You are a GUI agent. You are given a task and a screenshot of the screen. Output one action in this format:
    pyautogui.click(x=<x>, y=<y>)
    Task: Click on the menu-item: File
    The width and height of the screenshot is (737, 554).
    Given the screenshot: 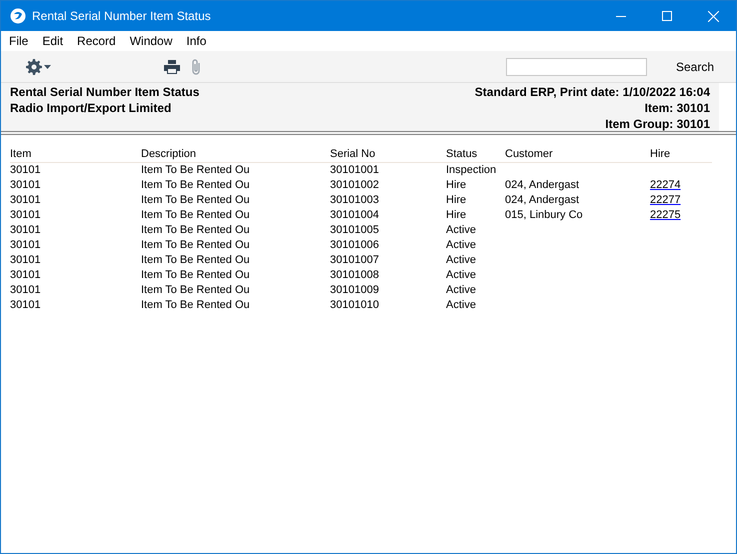 What is the action you would take?
    pyautogui.click(x=19, y=41)
    